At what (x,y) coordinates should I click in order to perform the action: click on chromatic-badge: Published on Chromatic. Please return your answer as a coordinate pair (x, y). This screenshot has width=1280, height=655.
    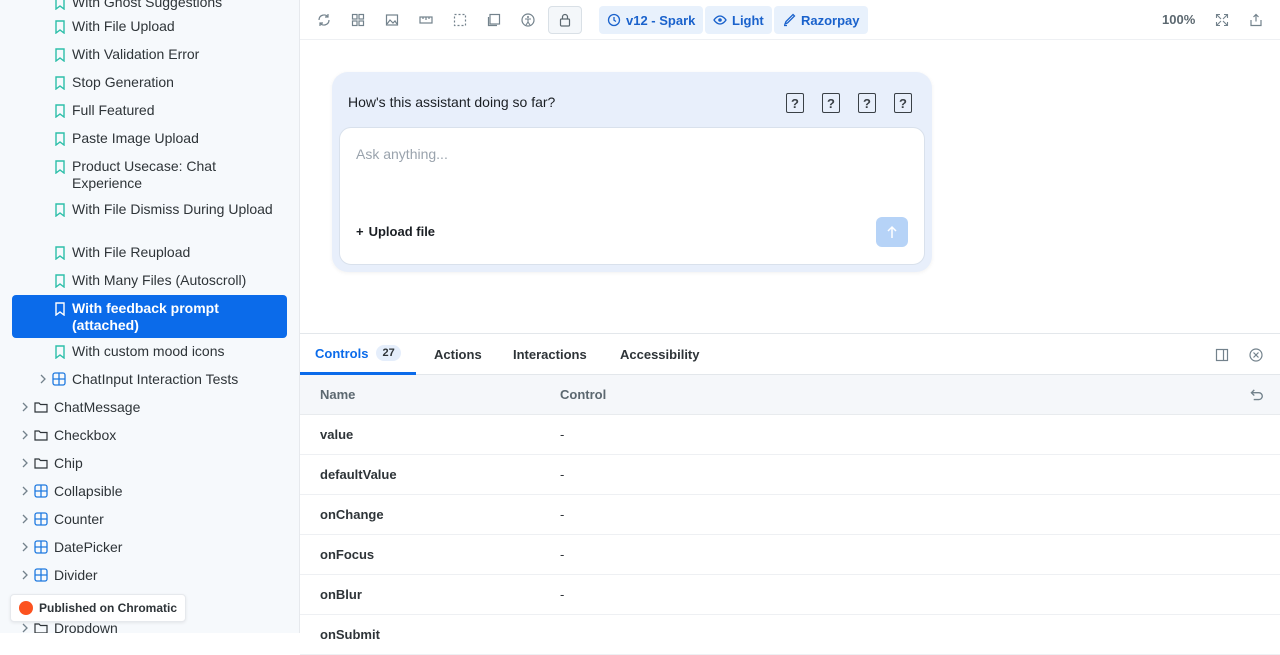
    Looking at the image, I should click on (98, 608).